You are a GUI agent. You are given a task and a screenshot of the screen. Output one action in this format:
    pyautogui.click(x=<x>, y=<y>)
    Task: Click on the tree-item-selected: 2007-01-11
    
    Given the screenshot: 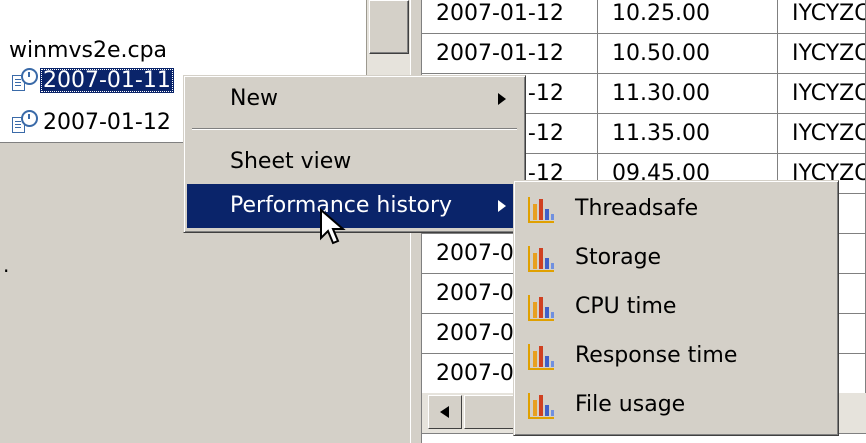 What is the action you would take?
    pyautogui.click(x=92, y=80)
    